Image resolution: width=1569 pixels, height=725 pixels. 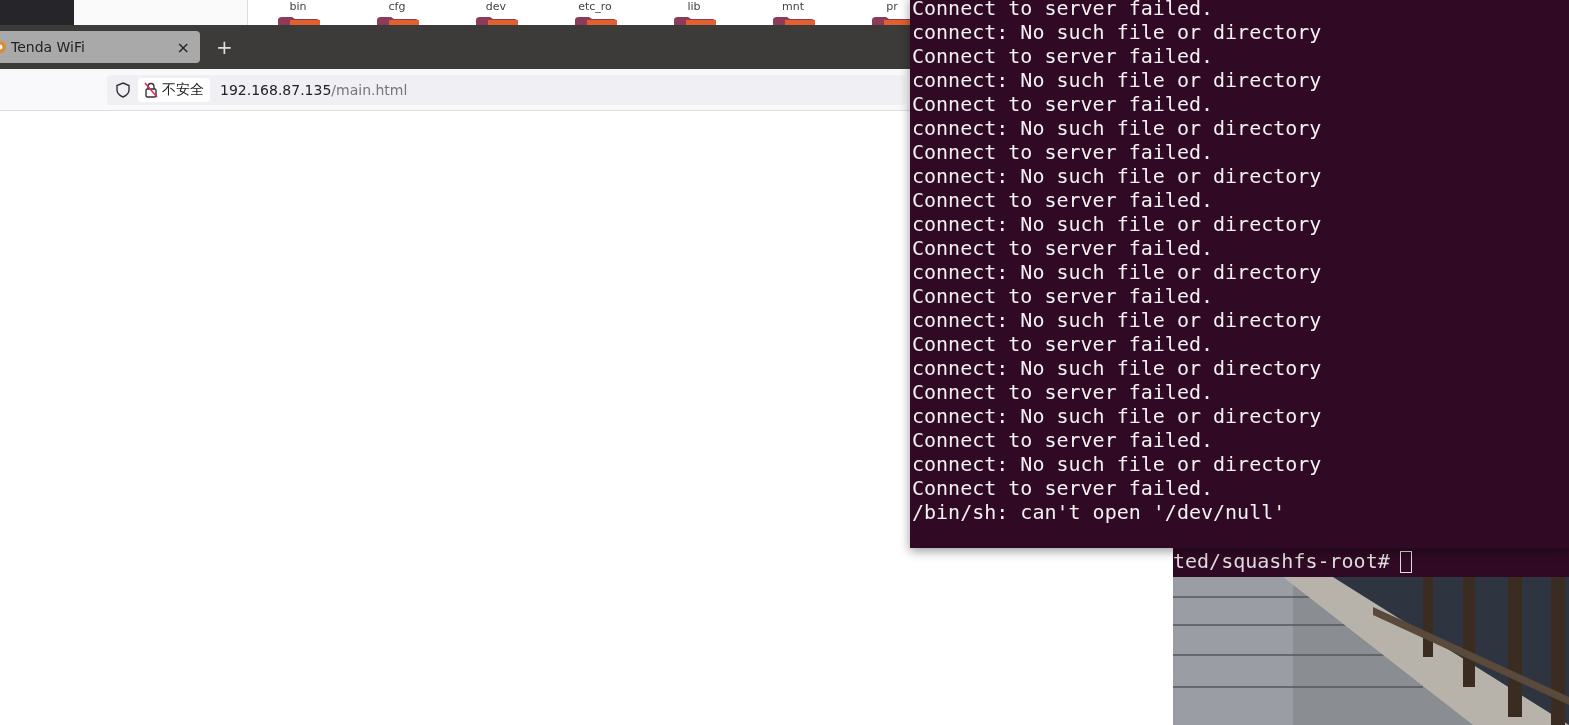 I want to click on lock-slash-icon, so click(x=151, y=89).